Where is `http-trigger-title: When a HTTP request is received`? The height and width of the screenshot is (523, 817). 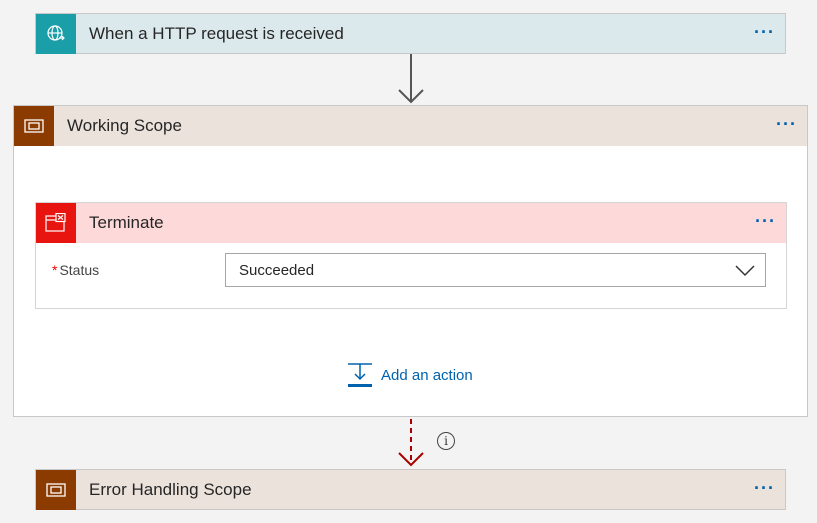
http-trigger-title: When a HTTP request is received is located at coordinates (216, 33).